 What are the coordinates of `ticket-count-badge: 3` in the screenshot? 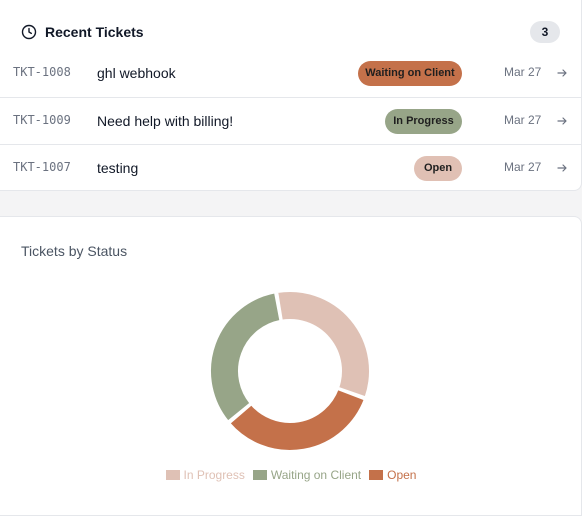 It's located at (545, 32).